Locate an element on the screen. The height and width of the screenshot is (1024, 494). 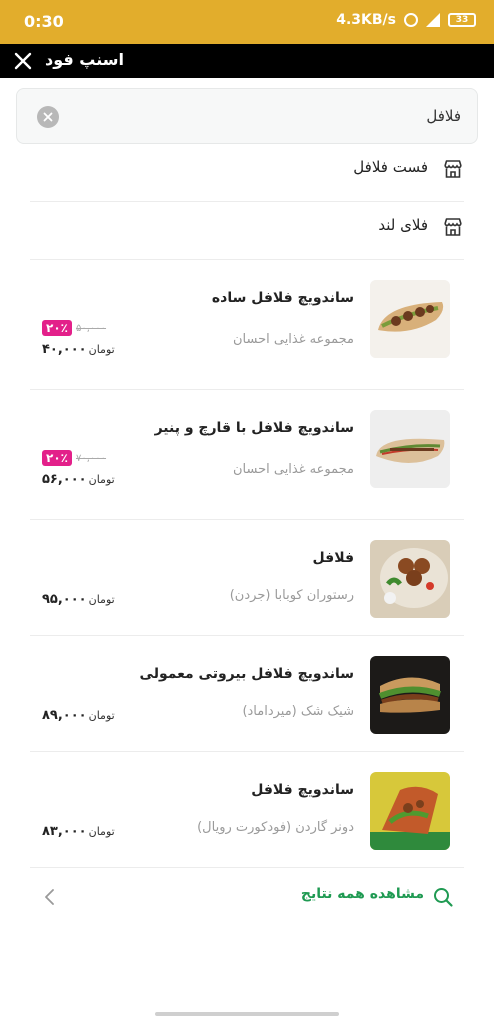
price-line: تومان ۹۵,۰۰۰ is located at coordinates (78, 599).